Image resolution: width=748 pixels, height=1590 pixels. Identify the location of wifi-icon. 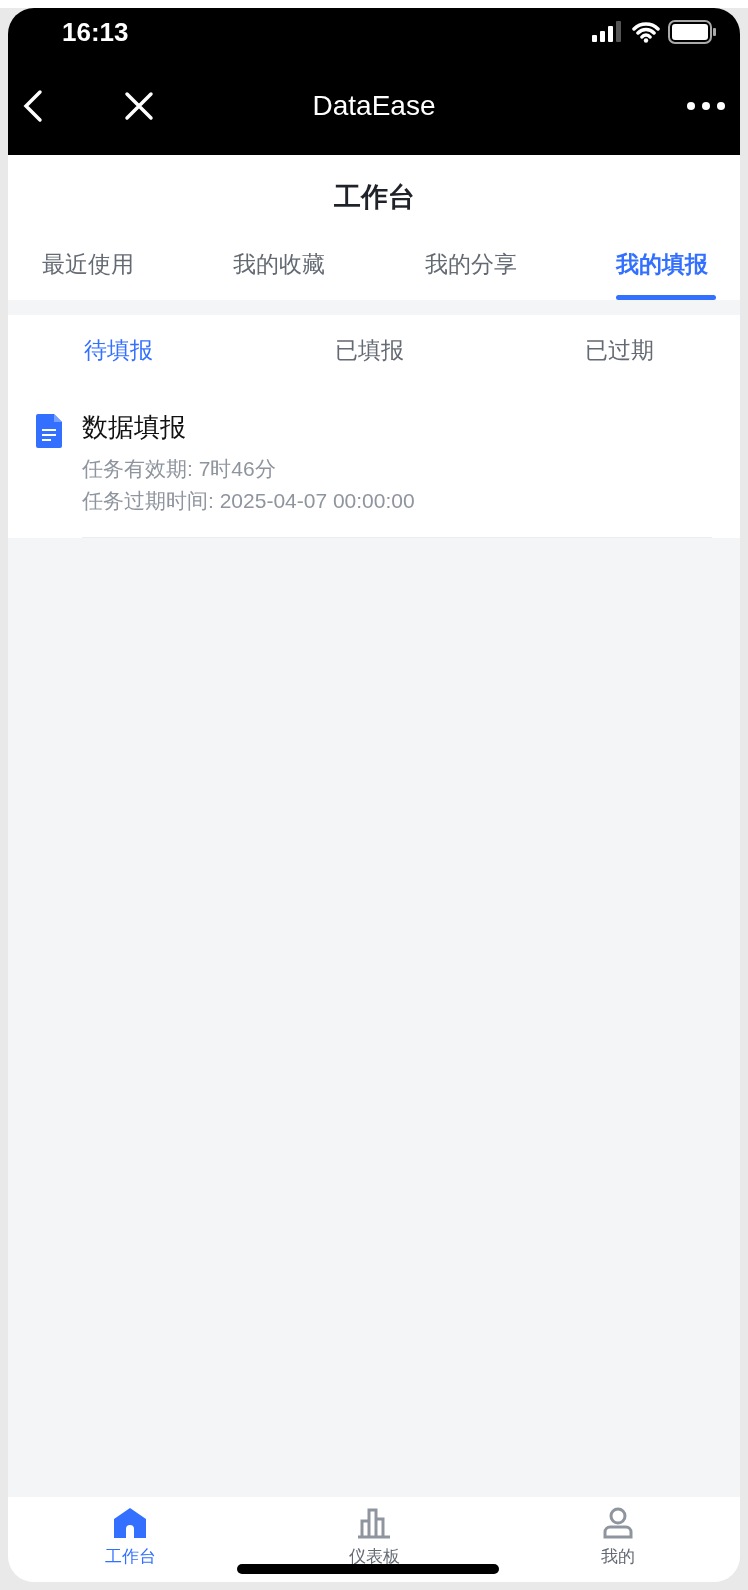
(646, 32).